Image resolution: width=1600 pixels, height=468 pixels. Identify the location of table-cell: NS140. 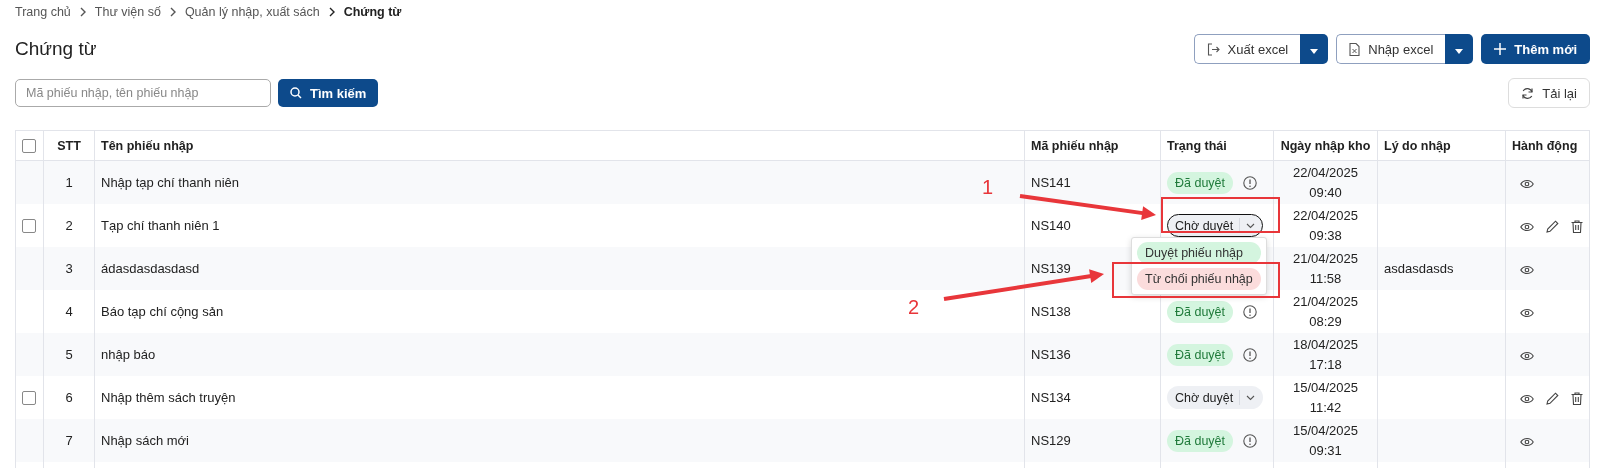
(1051, 225).